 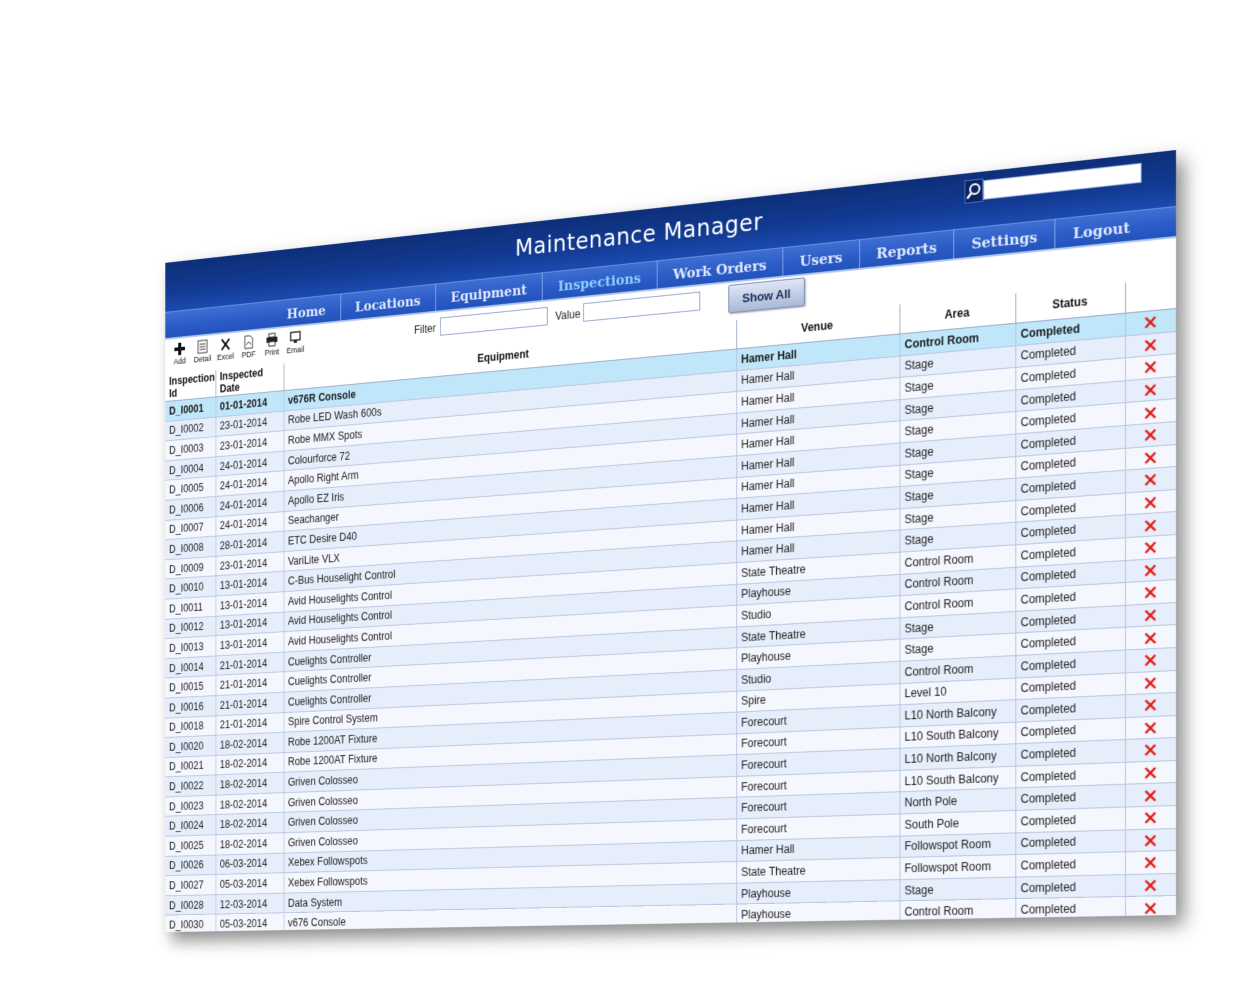 I want to click on cell-inspection-id: D_I0016, so click(x=190, y=706).